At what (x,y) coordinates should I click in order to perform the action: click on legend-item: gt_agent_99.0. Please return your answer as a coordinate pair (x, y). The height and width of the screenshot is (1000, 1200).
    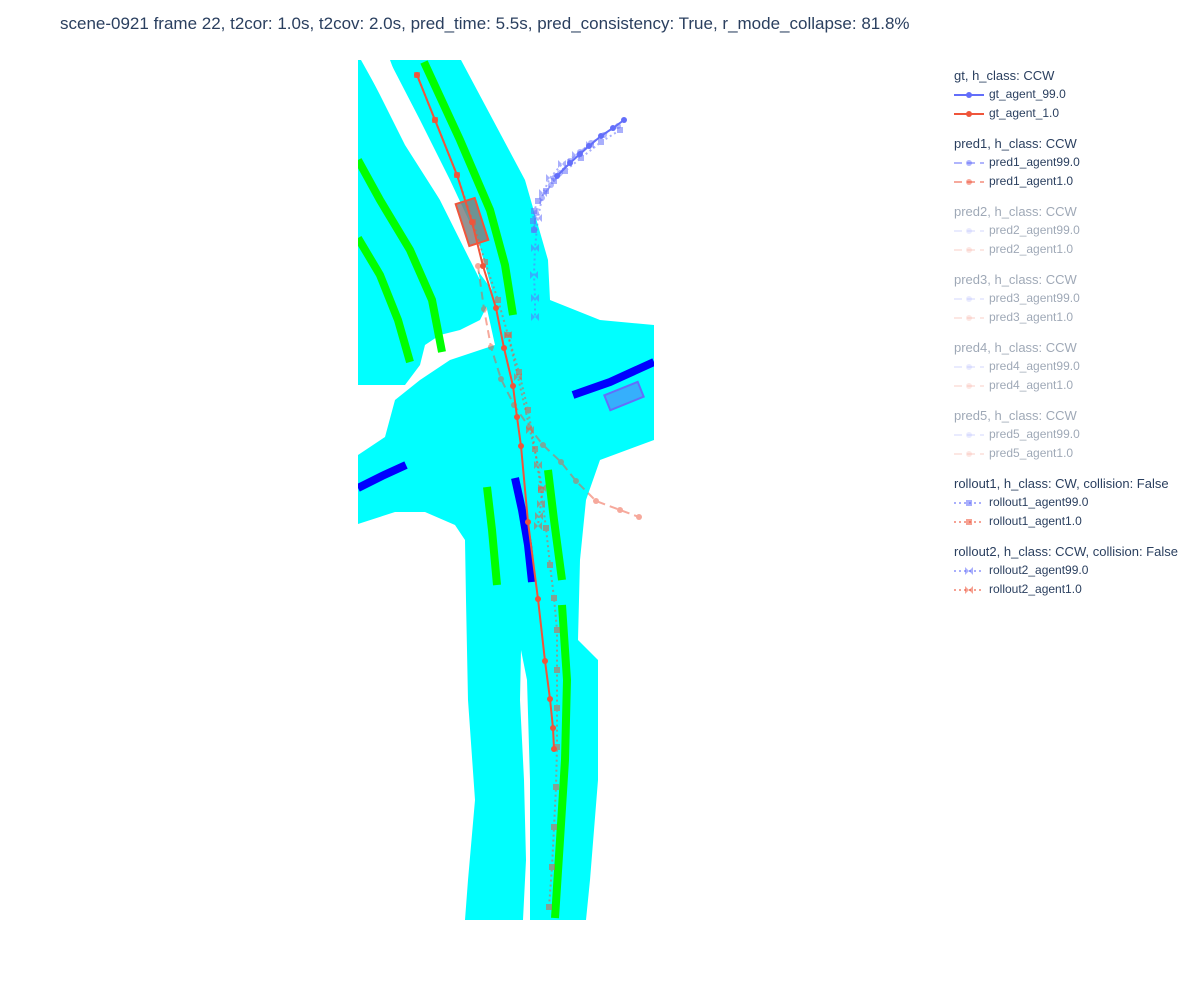
    Looking at the image, I should click on (1074, 94).